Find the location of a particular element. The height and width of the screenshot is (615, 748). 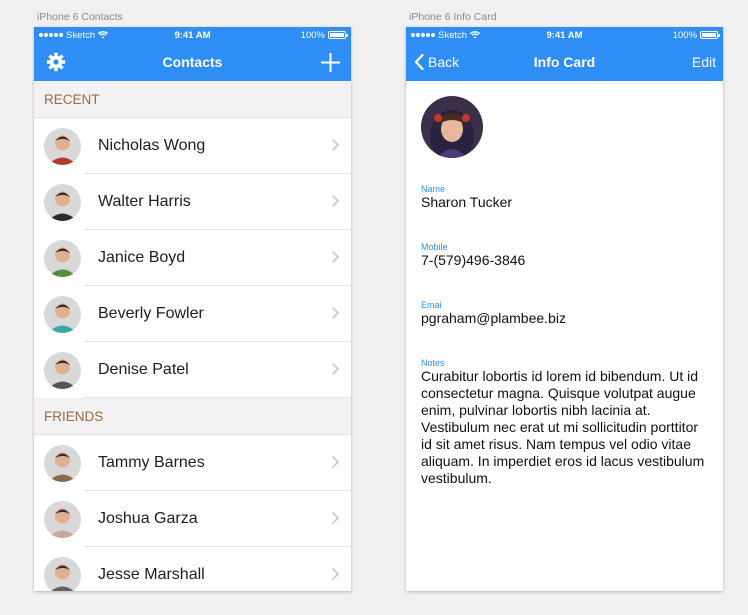

contact-row: Janice Boyd is located at coordinates (192, 258).